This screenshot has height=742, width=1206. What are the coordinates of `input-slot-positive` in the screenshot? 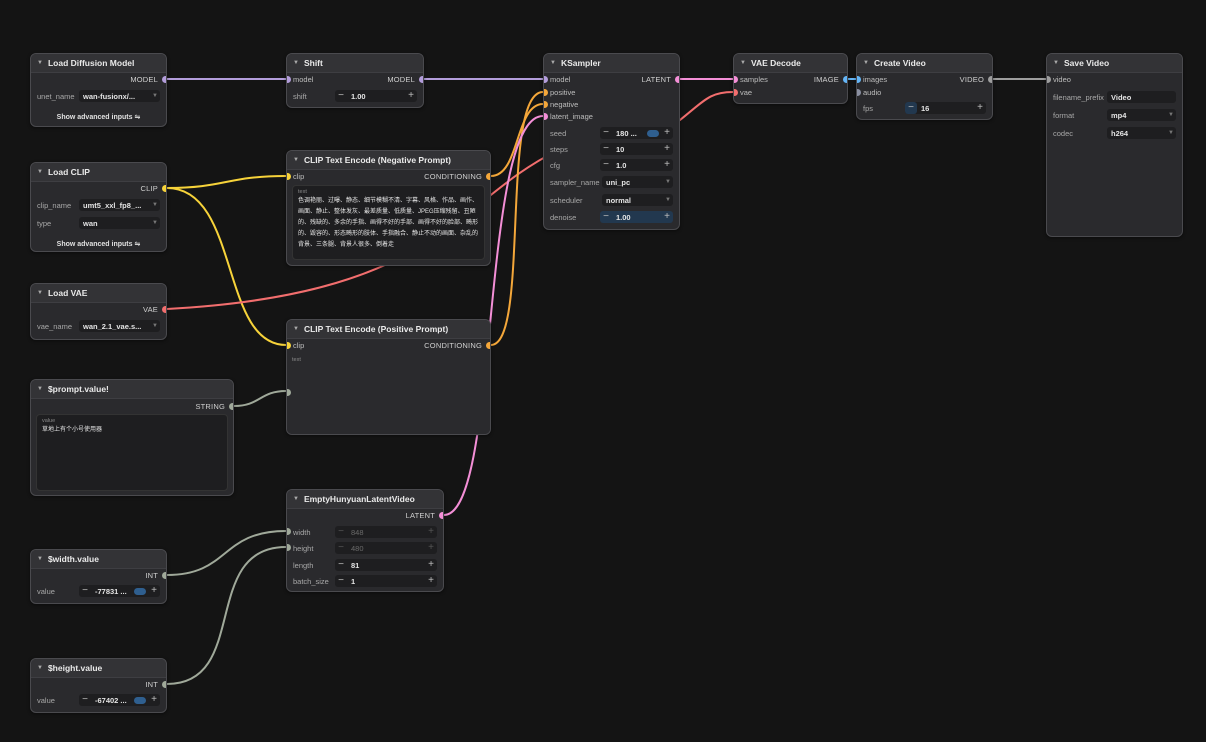 It's located at (546, 92).